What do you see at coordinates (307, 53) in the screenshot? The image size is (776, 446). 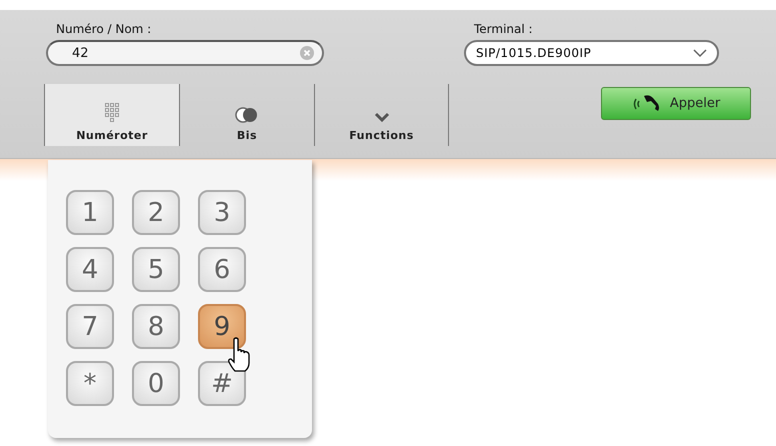 I see `clear-icon` at bounding box center [307, 53].